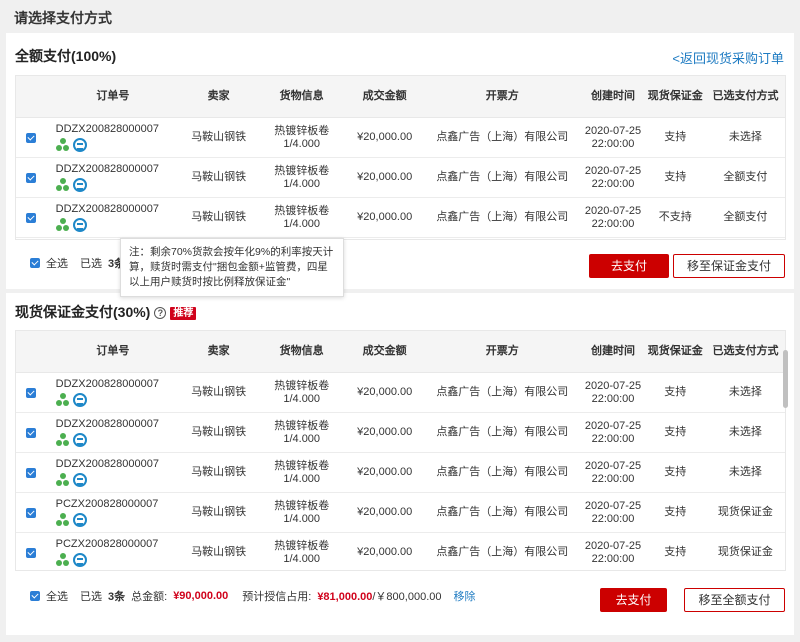 The image size is (800, 642). I want to click on page-title: 请选择支付方式, so click(63, 18).